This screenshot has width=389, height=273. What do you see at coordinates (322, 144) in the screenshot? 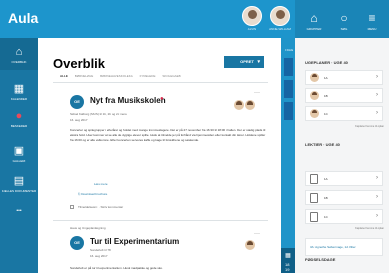
I see `lektier-header: LEKTIER · UGE 40` at bounding box center [322, 144].